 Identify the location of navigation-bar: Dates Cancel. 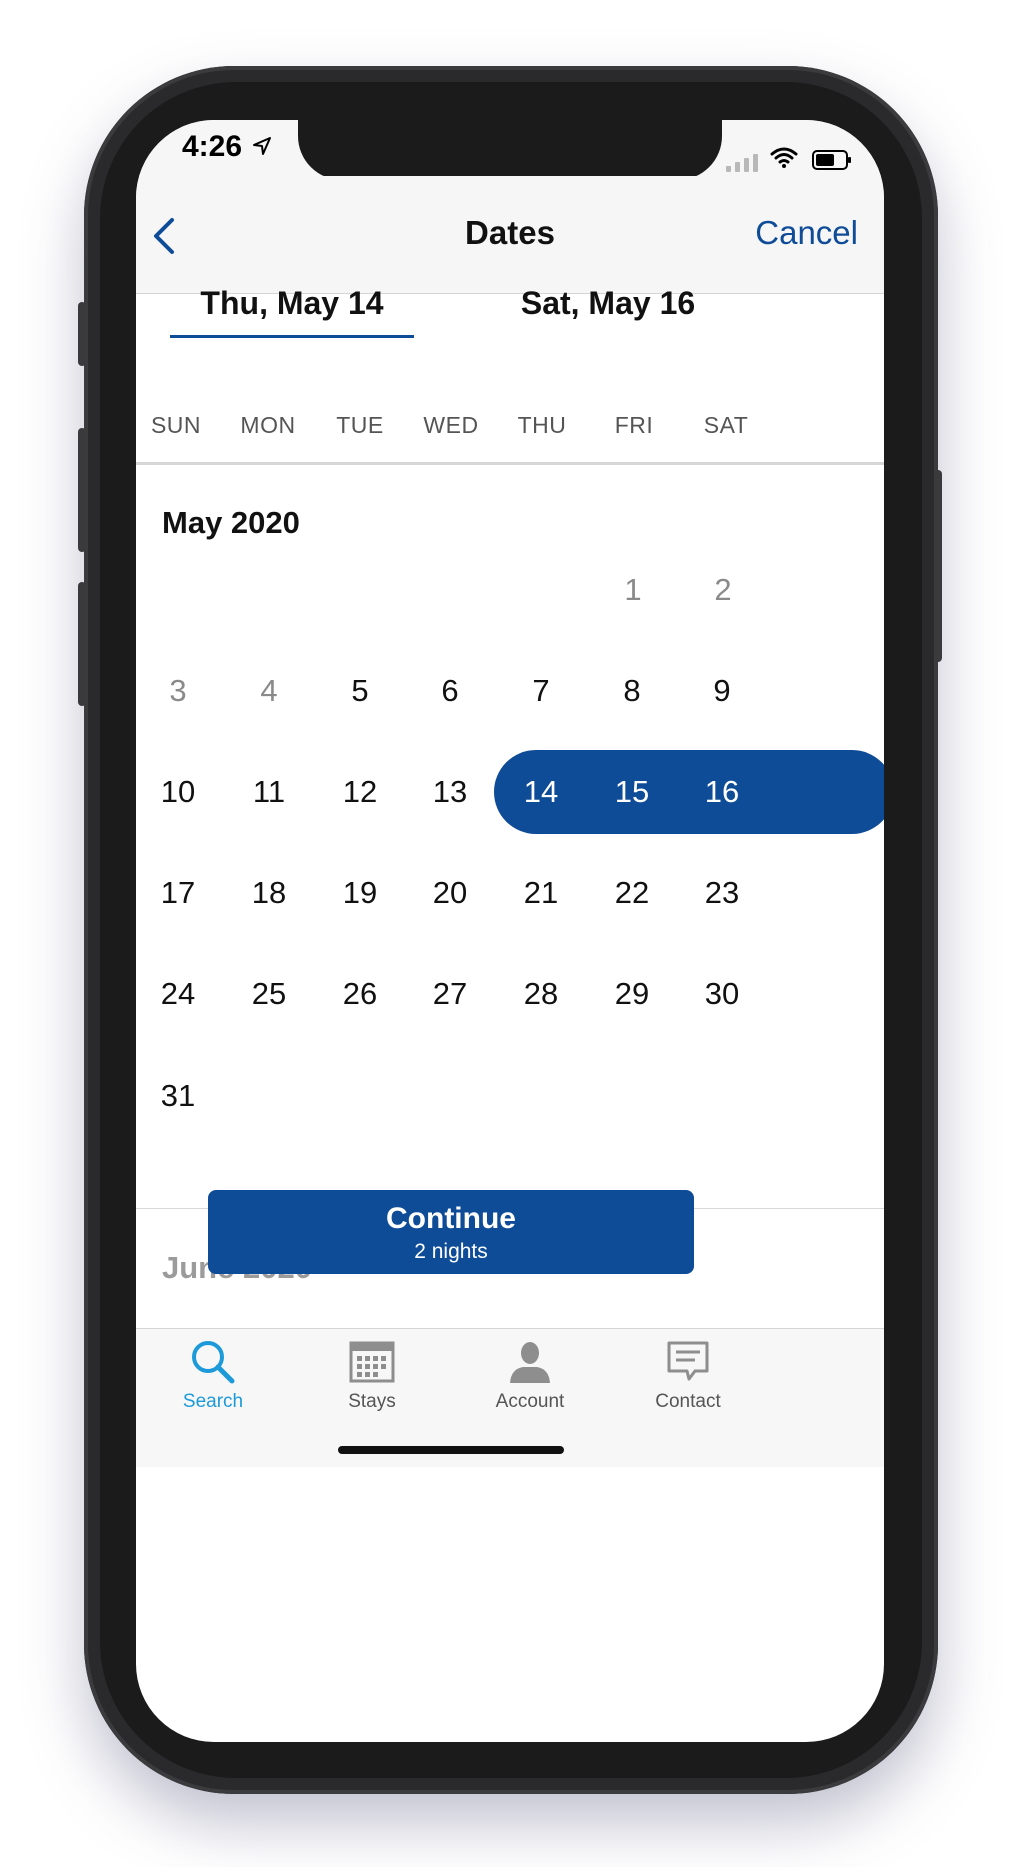
(510, 235).